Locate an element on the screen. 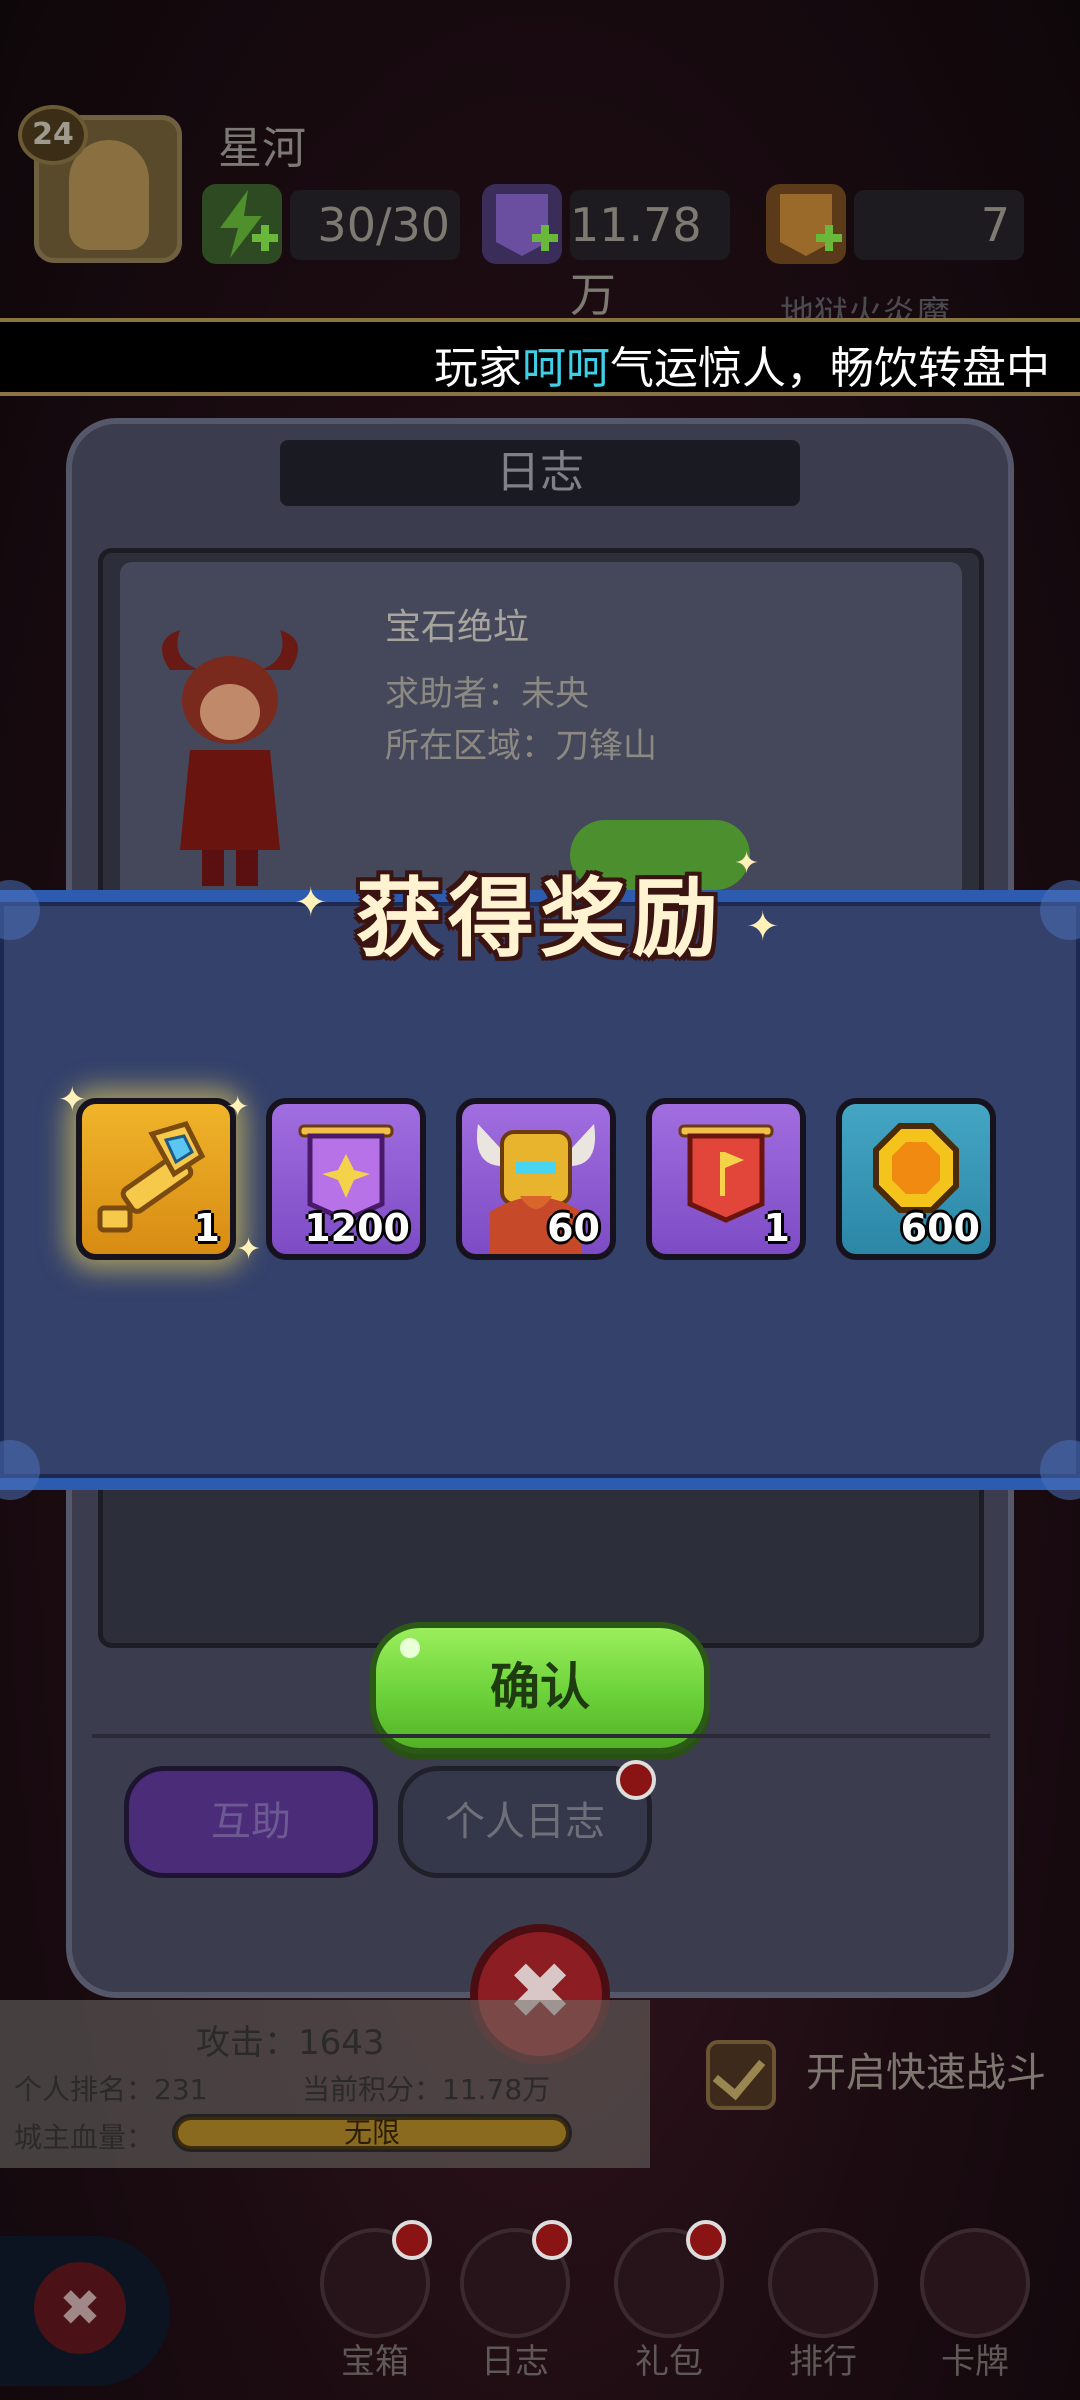 This screenshot has height=2400, width=1080. personal-rank: 个人排名：231 is located at coordinates (111, 2089).